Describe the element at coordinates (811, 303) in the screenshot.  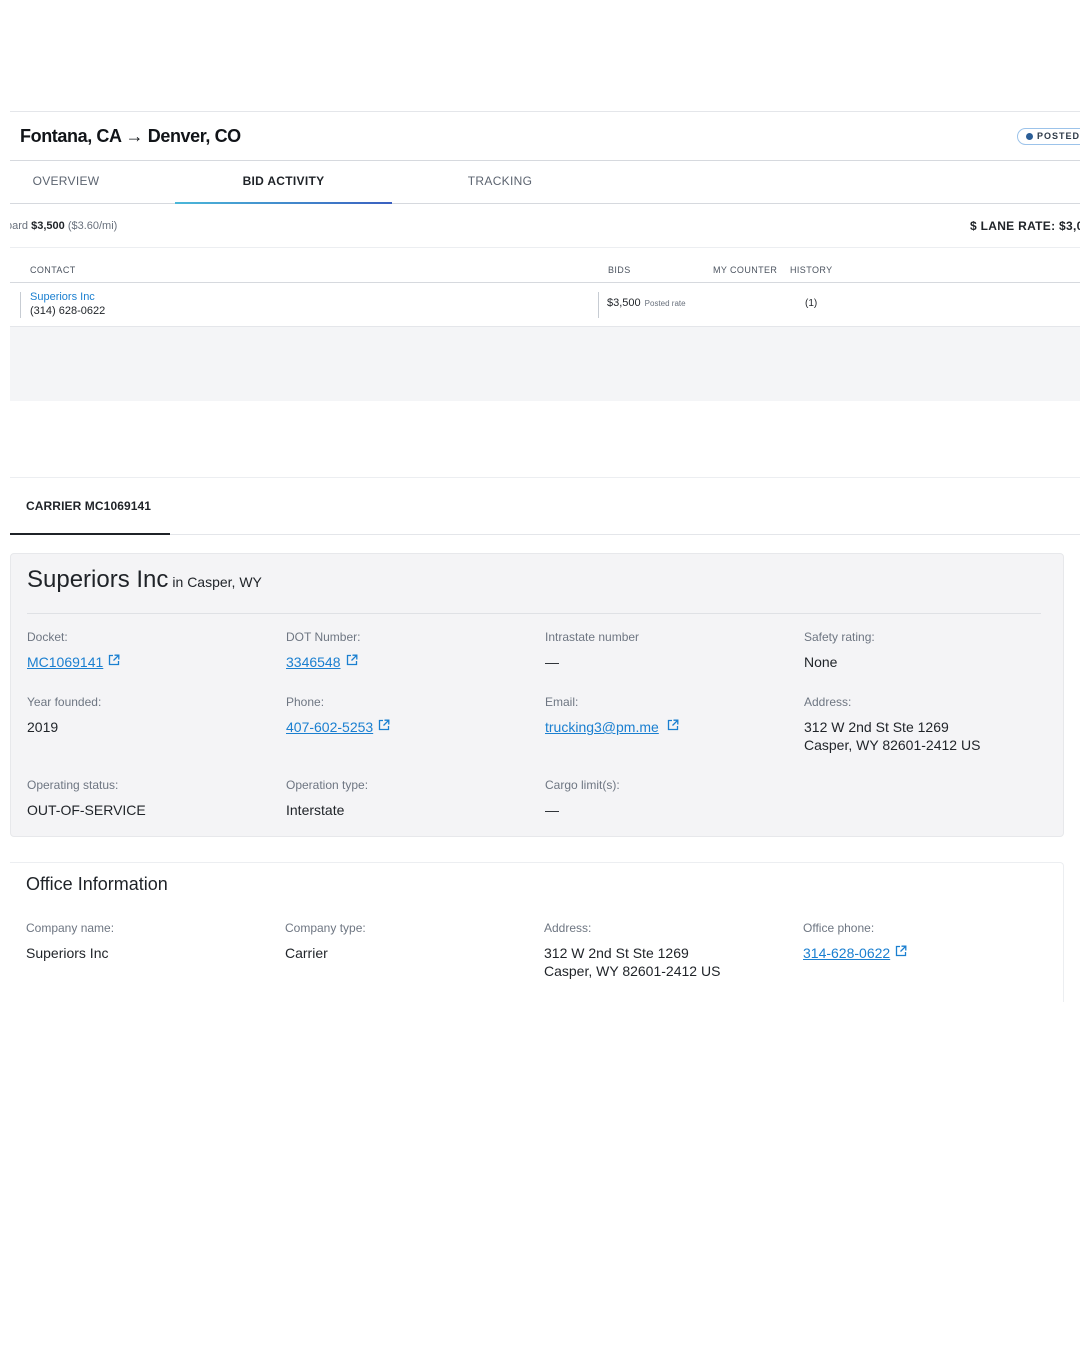
I see `bid-history-count: (1)` at that location.